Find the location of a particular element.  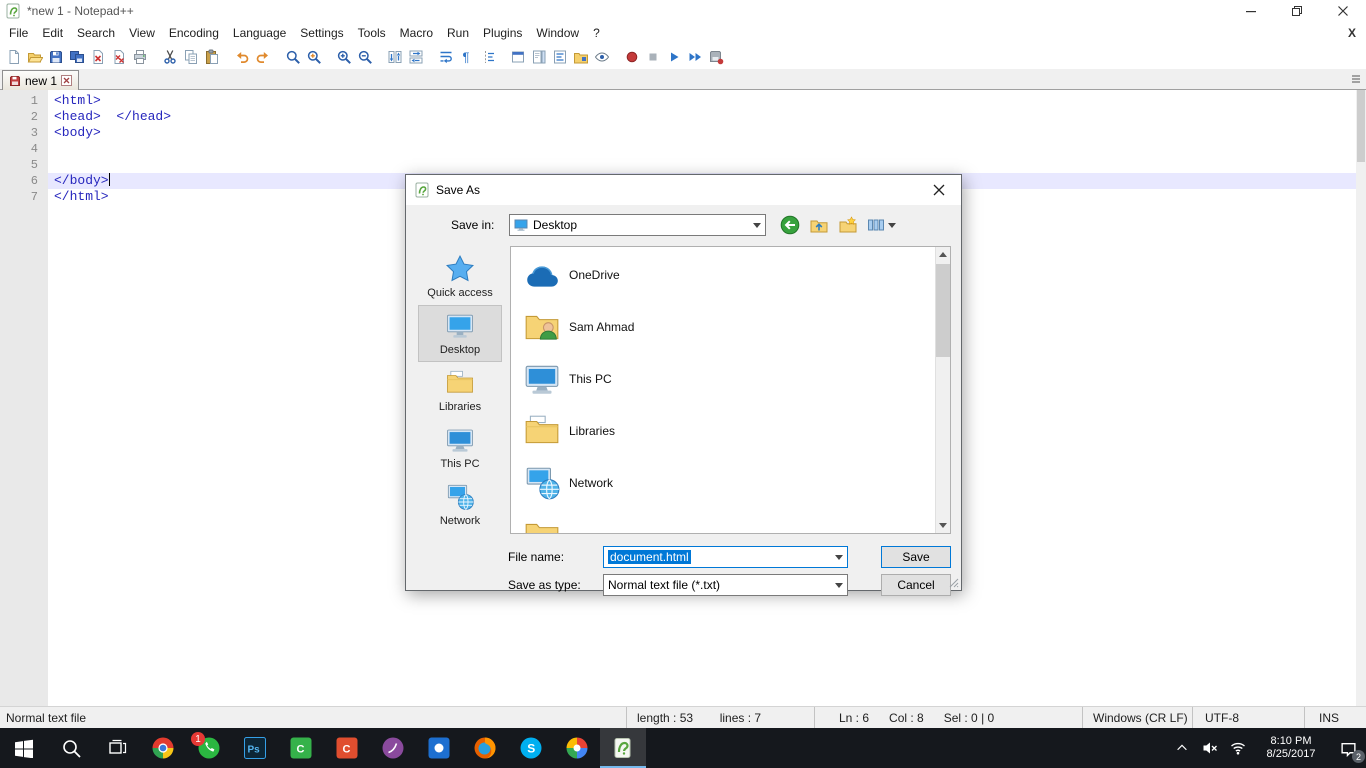

network-wifi-icon is located at coordinates (1238, 748).